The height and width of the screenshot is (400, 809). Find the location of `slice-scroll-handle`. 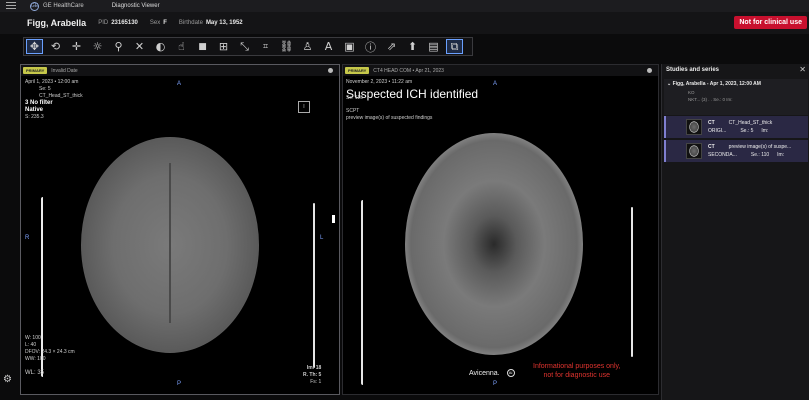

slice-scroll-handle is located at coordinates (333, 219).